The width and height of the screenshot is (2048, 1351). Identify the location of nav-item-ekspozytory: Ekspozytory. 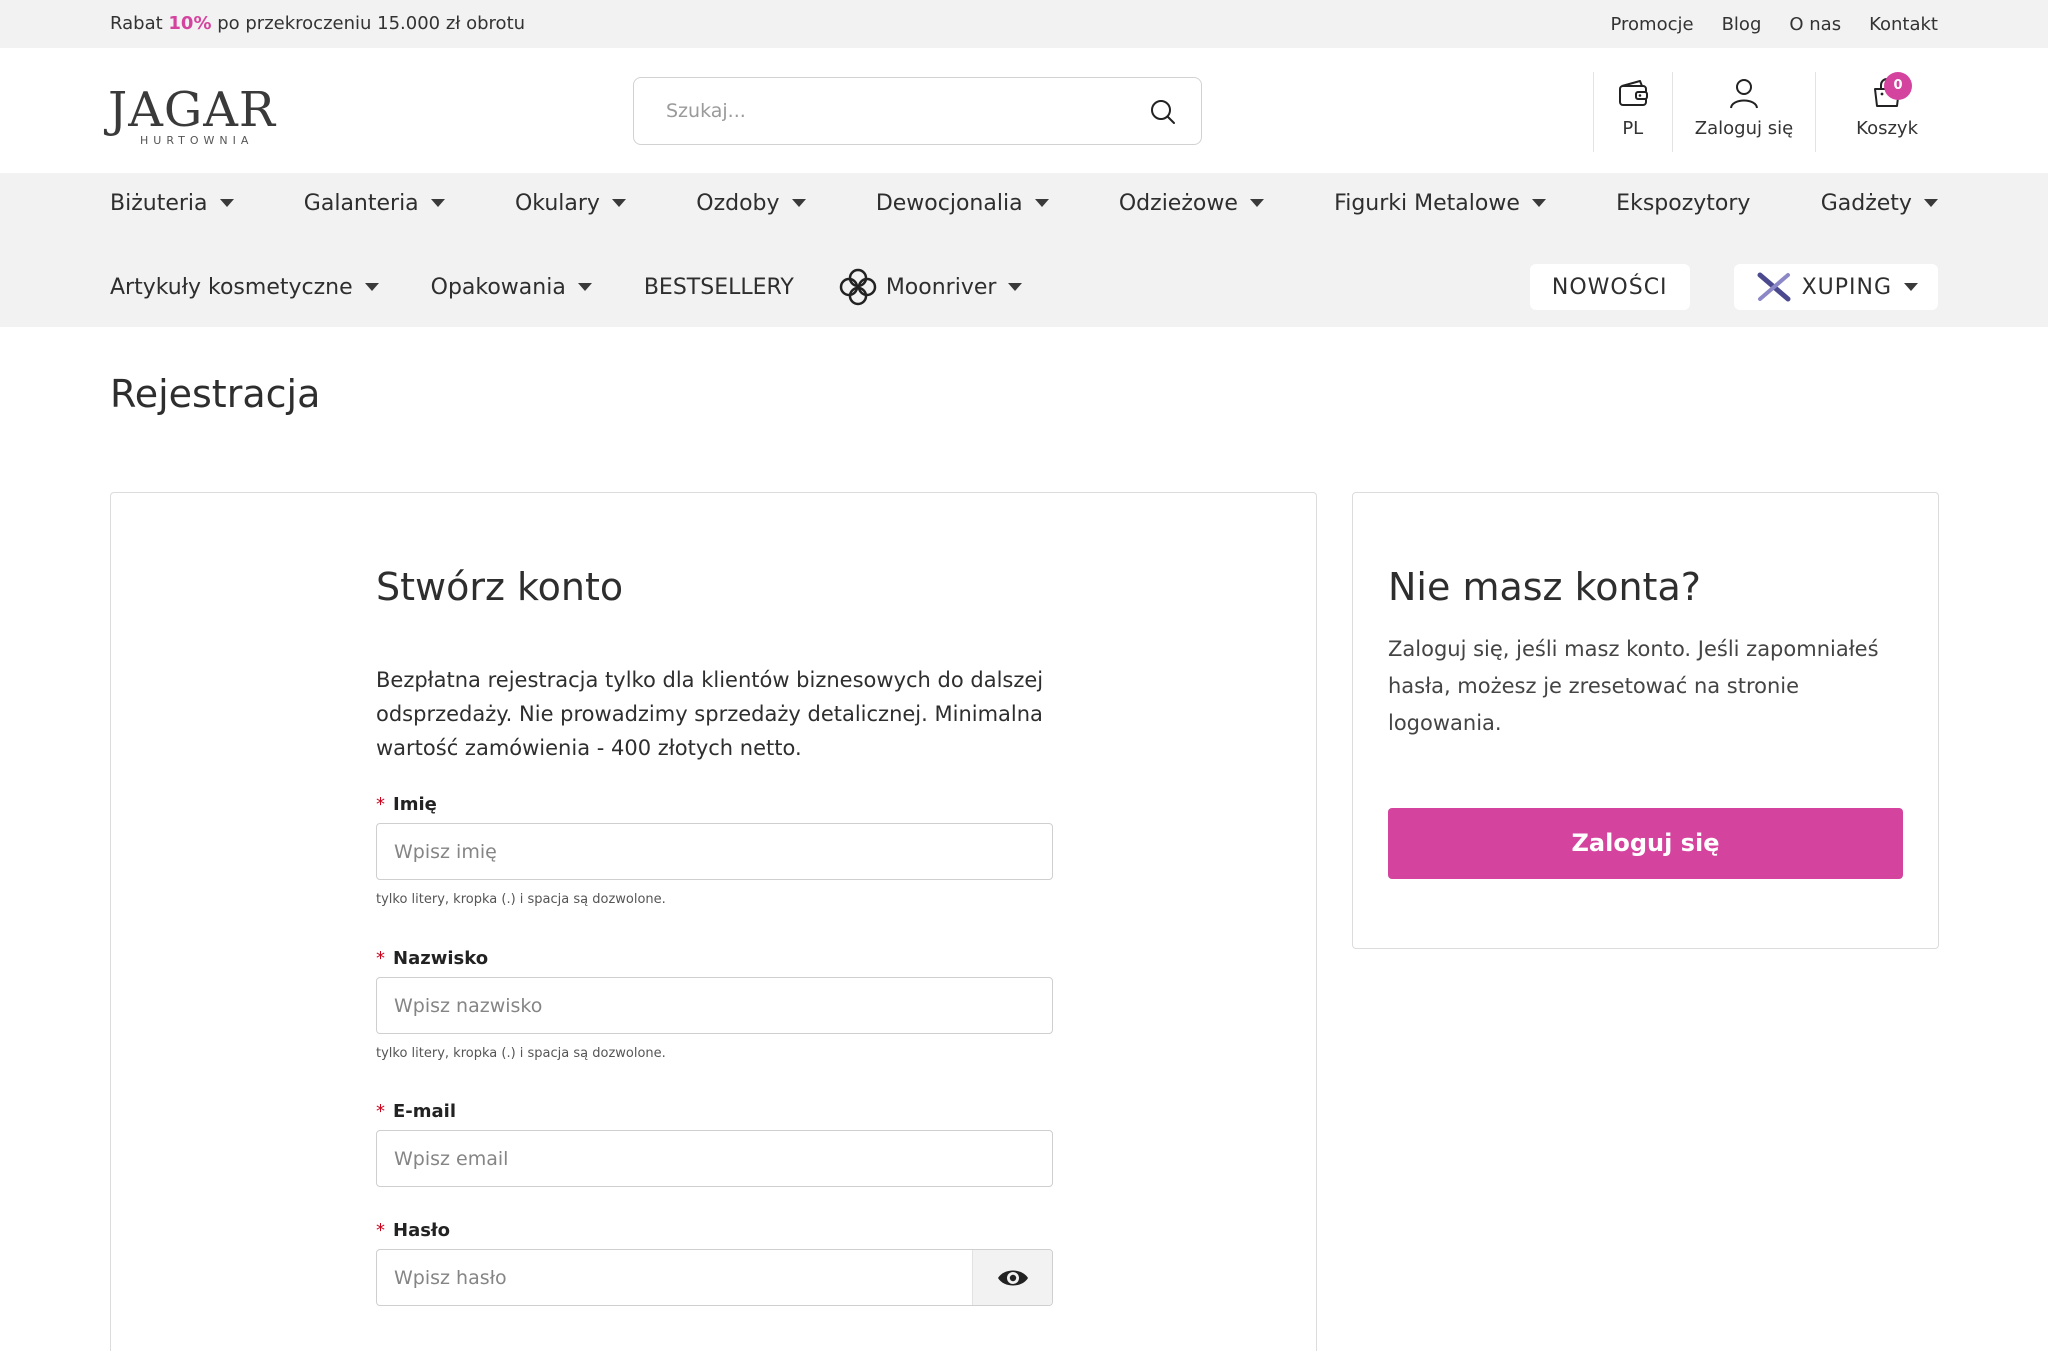
(1683, 203).